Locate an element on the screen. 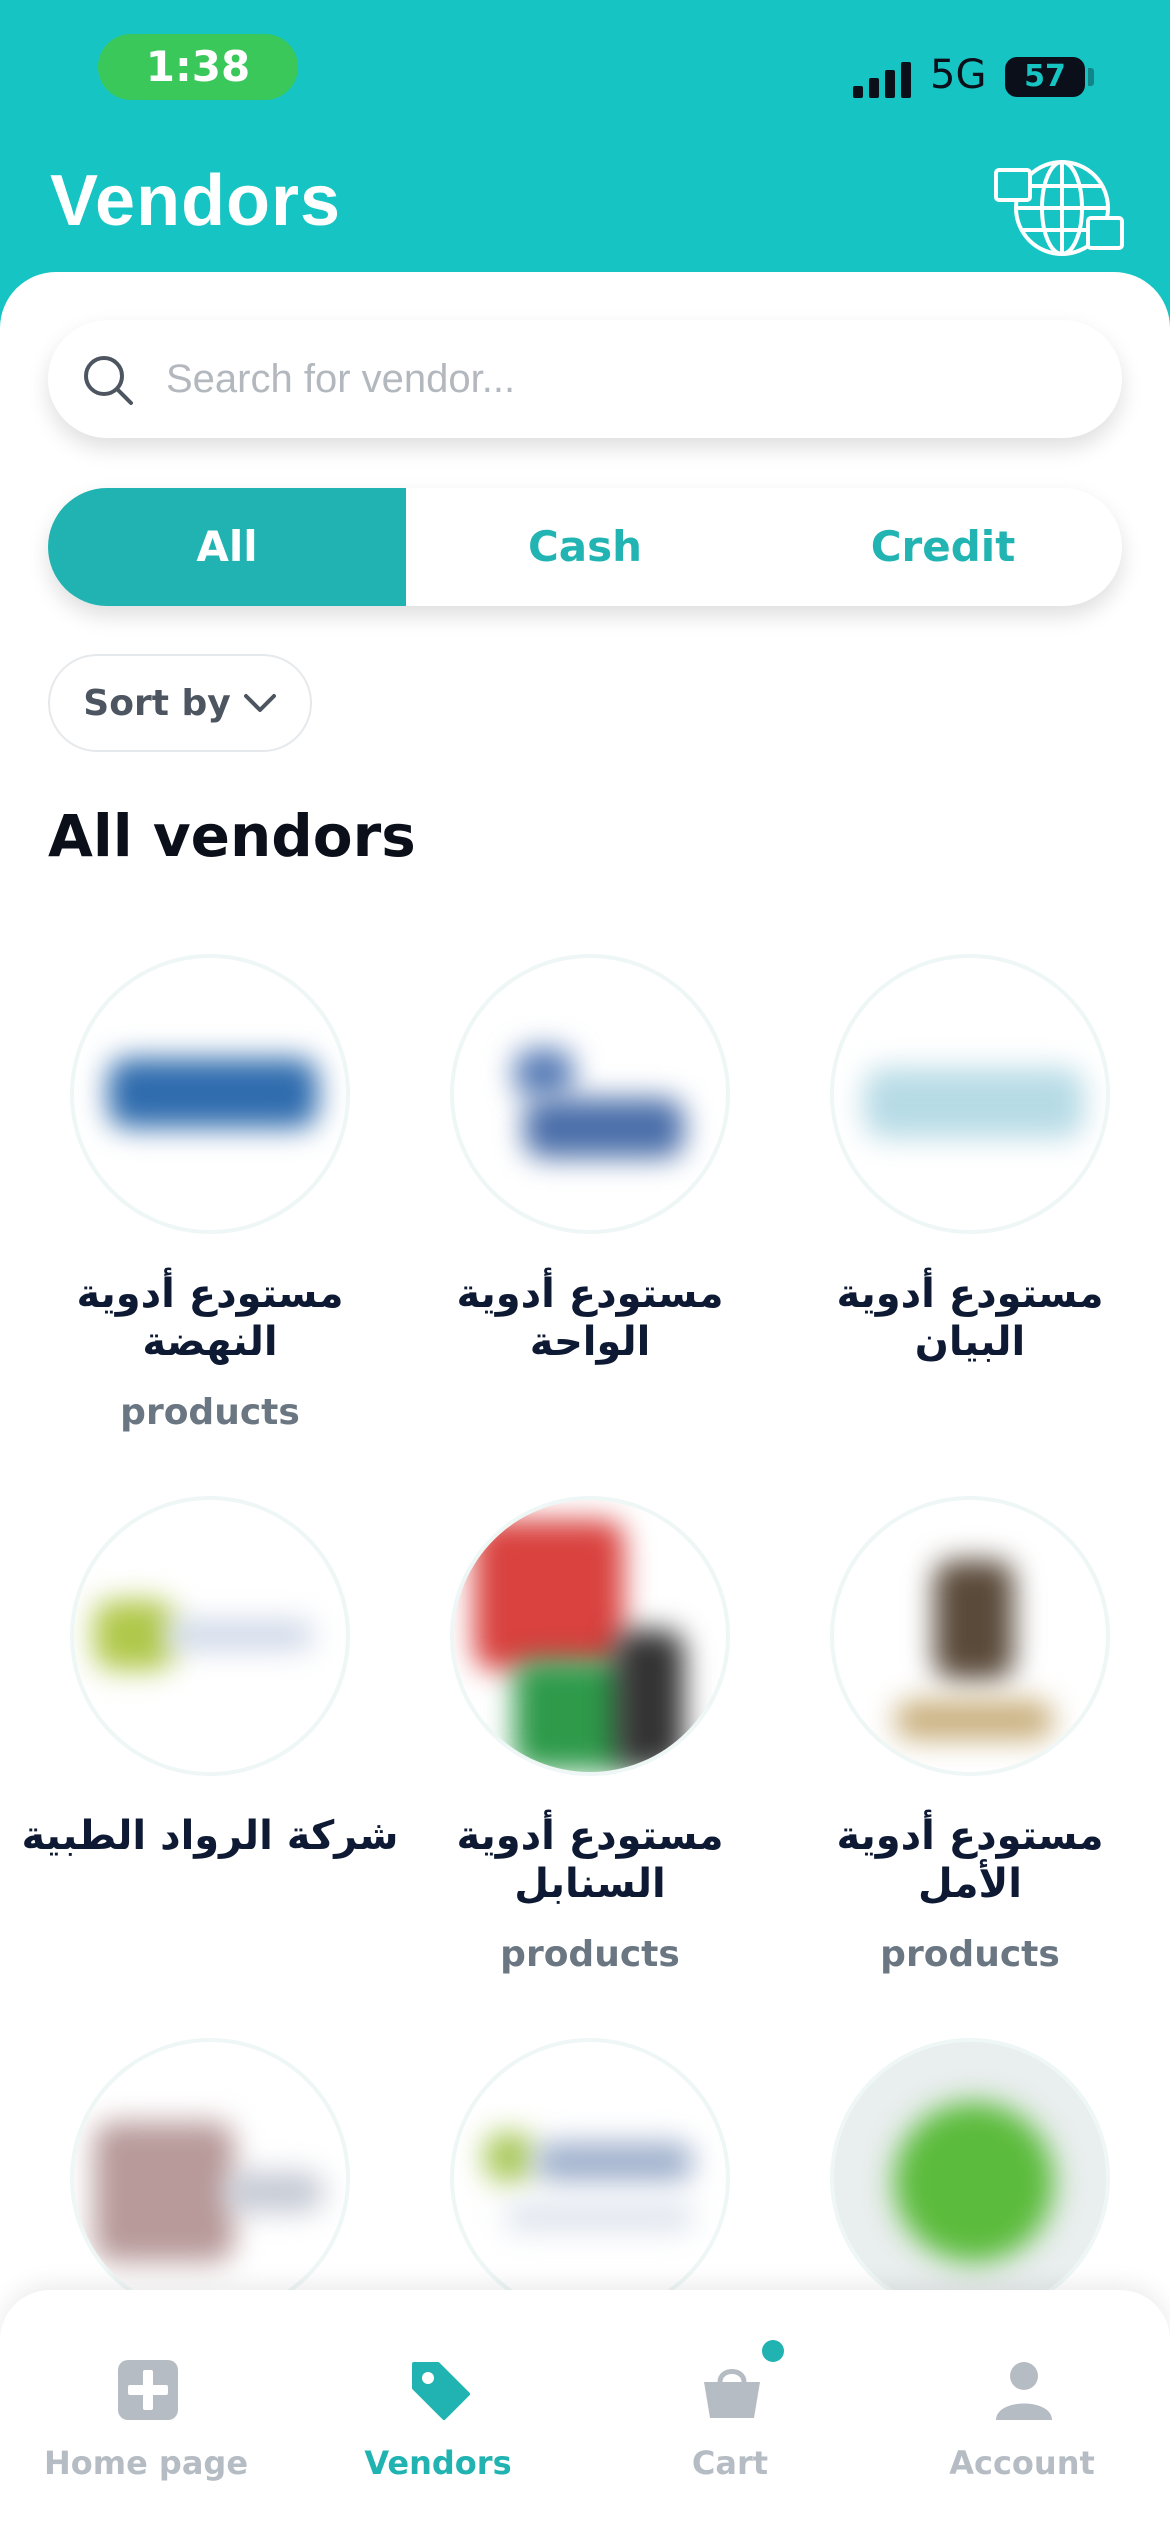 The image size is (1170, 2532). nav-vendors-label: Vendors is located at coordinates (438, 2463).